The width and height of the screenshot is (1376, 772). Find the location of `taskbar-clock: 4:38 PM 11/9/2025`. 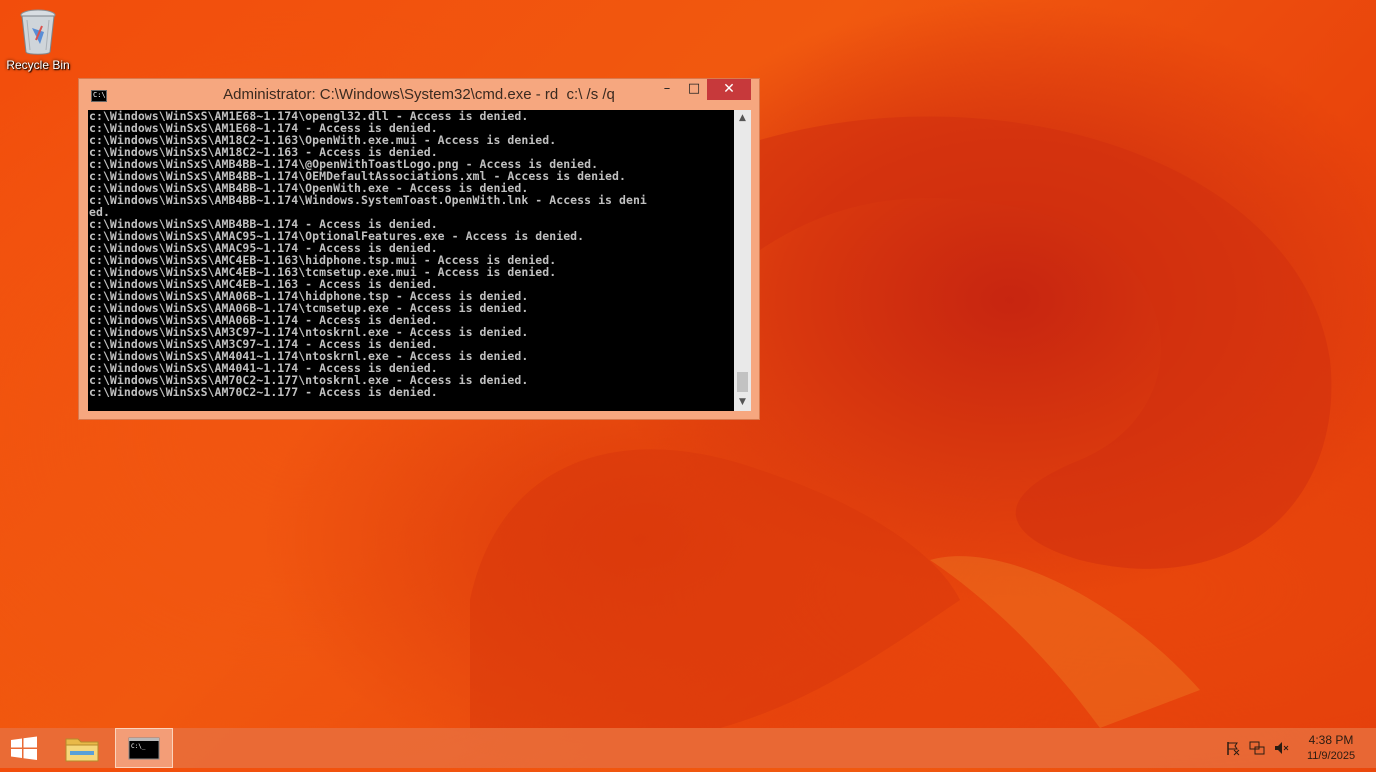

taskbar-clock: 4:38 PM 11/9/2025 is located at coordinates (1331, 748).